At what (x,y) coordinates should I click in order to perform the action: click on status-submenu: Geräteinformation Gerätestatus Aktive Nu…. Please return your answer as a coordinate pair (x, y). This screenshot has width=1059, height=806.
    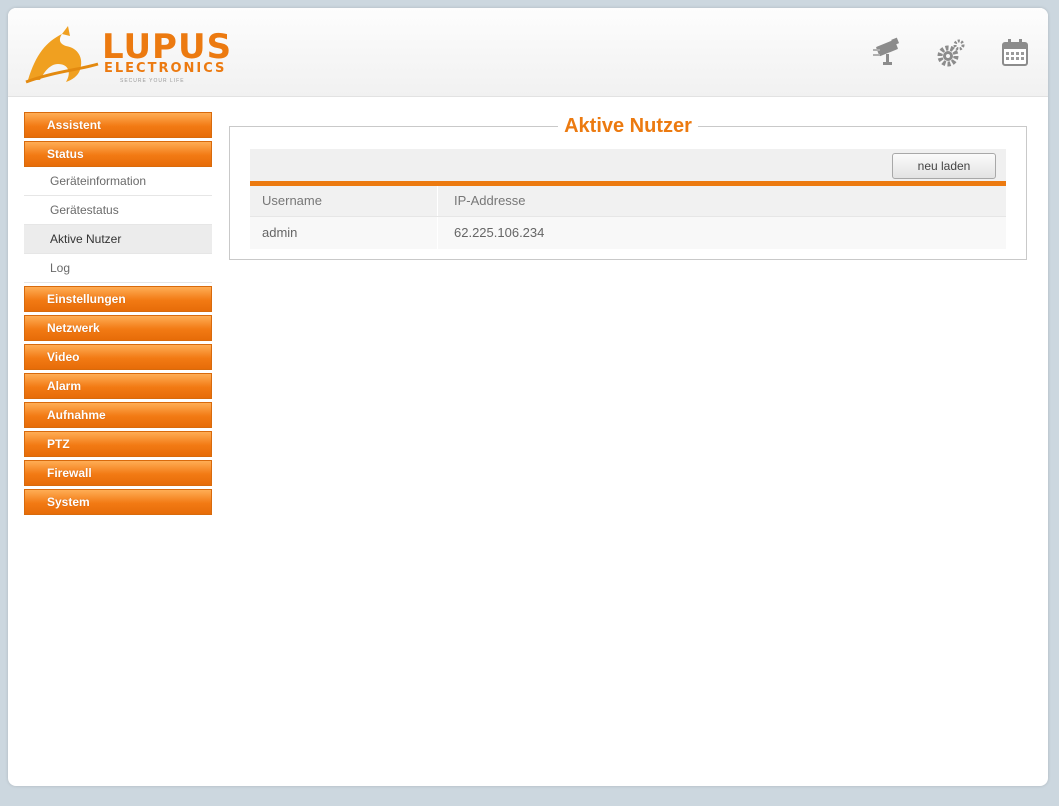
    Looking at the image, I should click on (118, 225).